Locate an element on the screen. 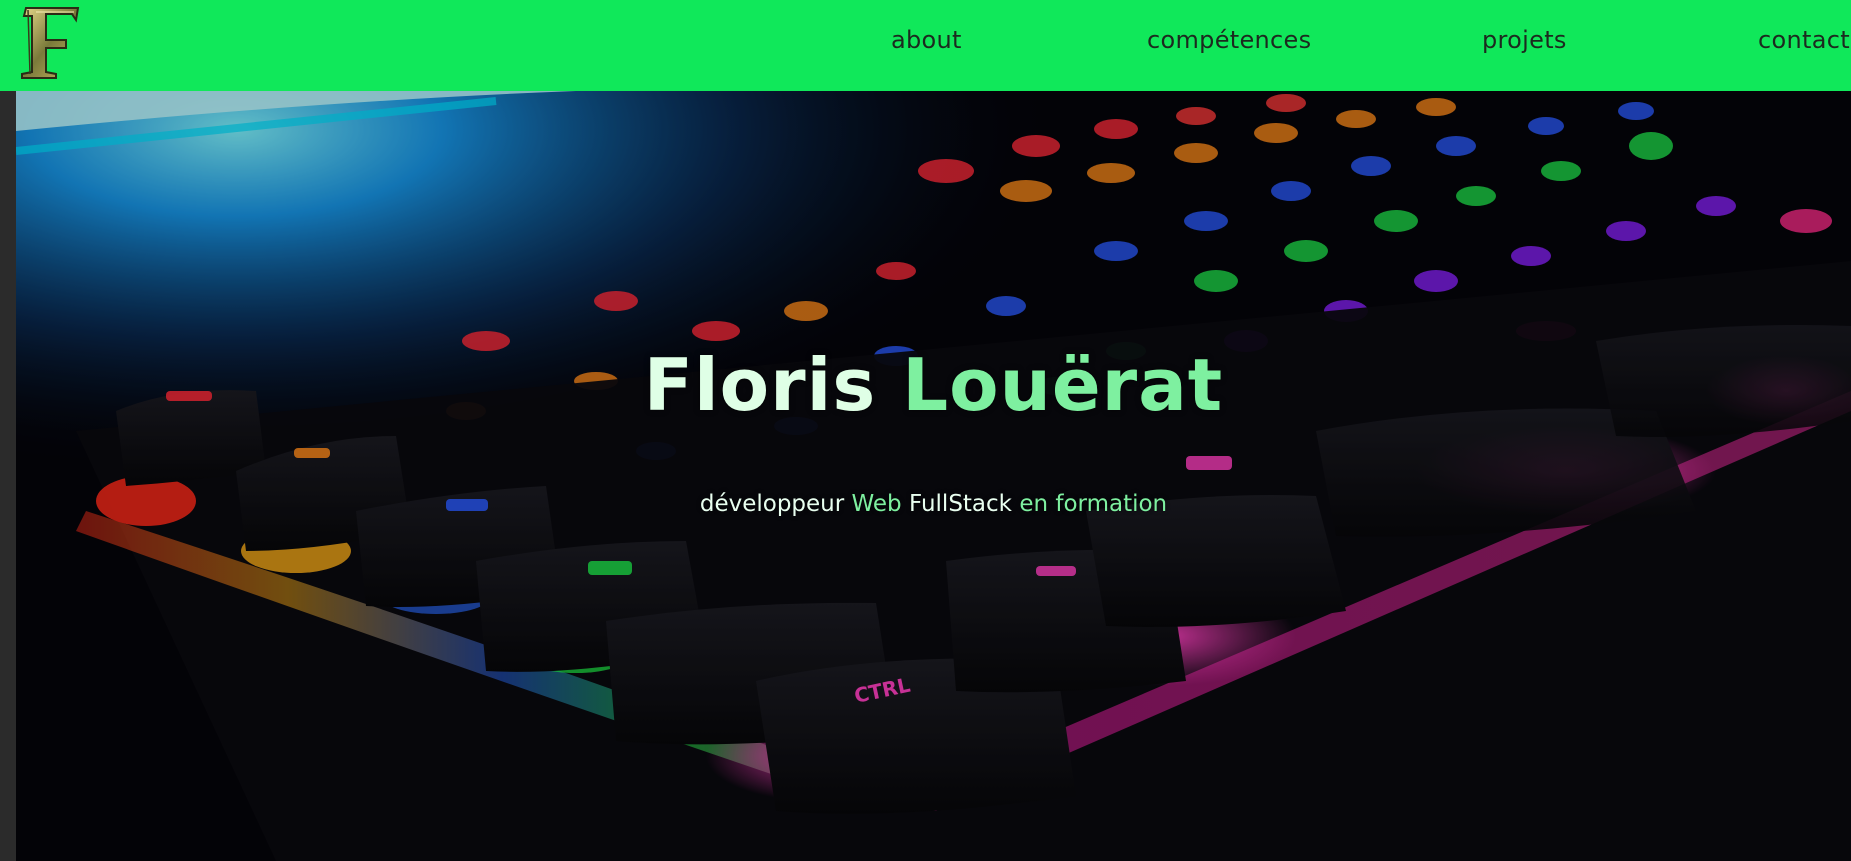  subtitle-word-1: développeur is located at coordinates (772, 504).